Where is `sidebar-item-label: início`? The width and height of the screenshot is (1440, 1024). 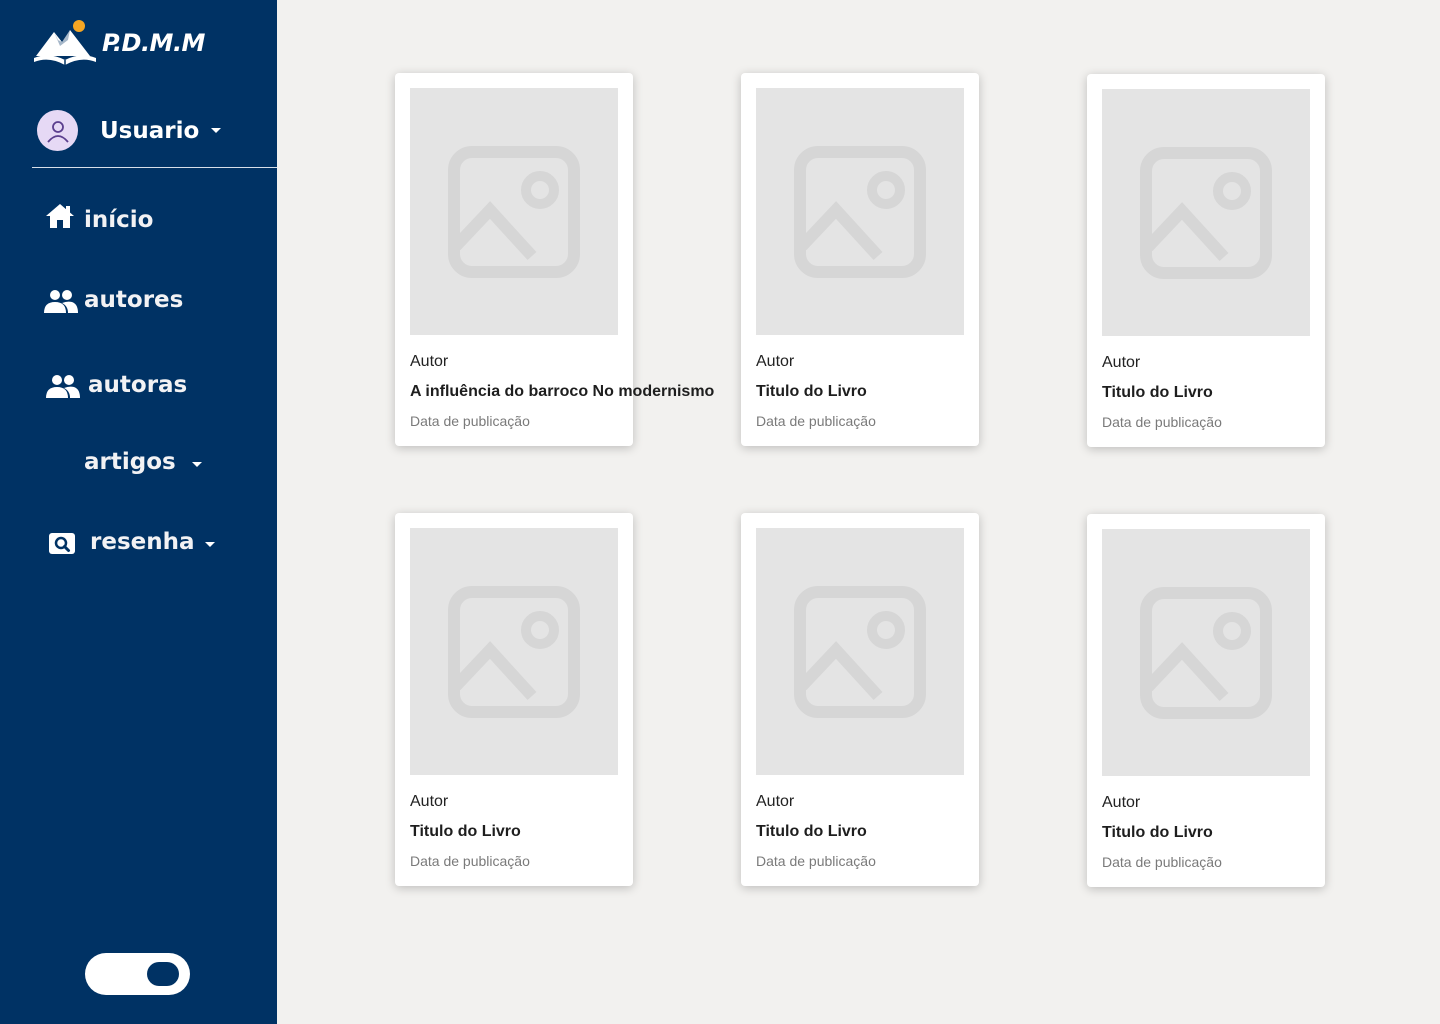 sidebar-item-label: início is located at coordinates (119, 220).